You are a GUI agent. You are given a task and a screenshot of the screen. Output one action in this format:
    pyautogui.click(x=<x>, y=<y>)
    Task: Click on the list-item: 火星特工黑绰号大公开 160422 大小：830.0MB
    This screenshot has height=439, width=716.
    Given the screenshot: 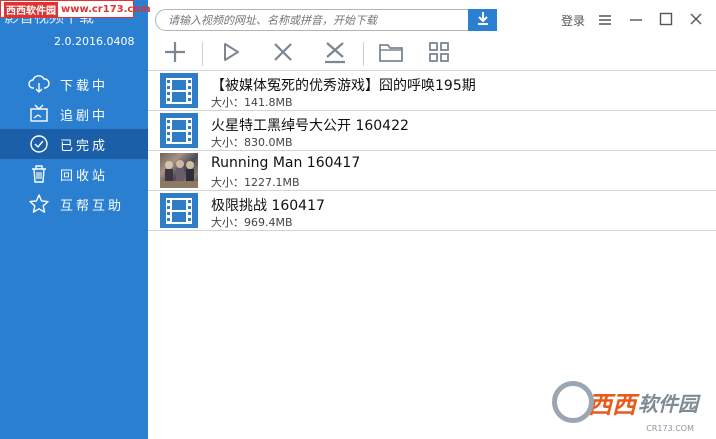 What is the action you would take?
    pyautogui.click(x=432, y=131)
    